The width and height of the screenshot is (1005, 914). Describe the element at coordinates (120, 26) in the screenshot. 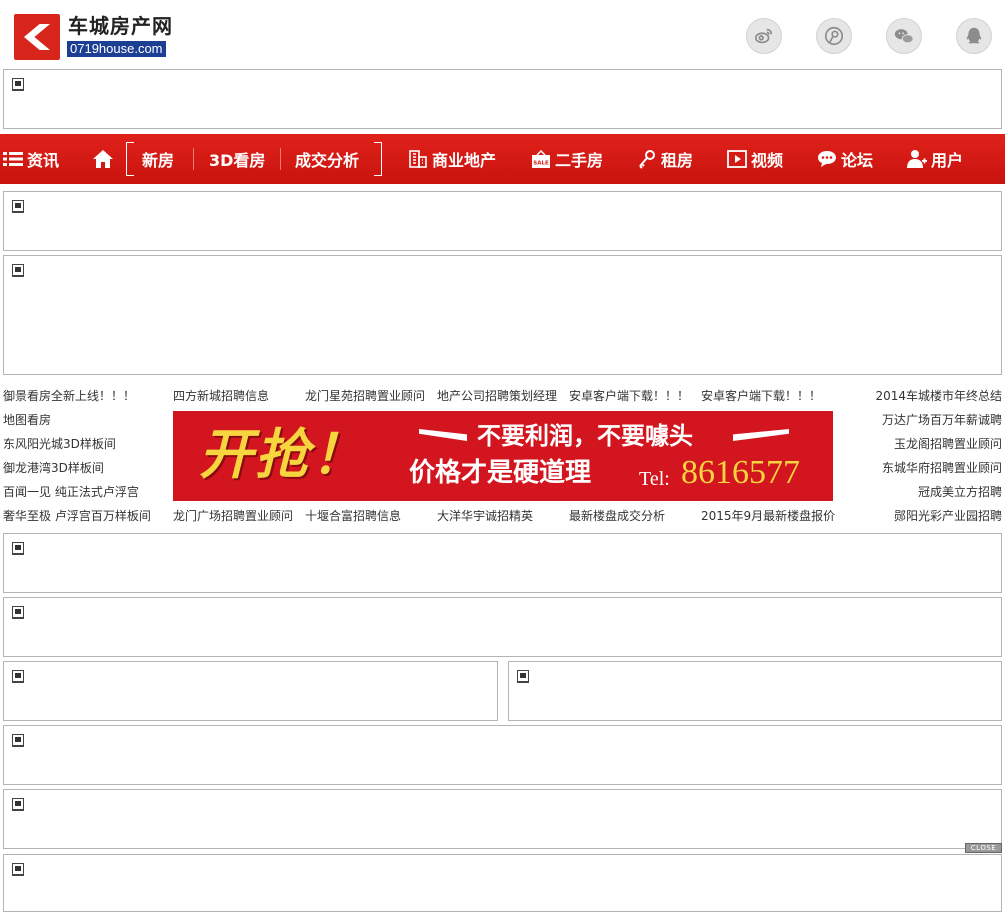

I see `logo-name: 车城房产网` at that location.